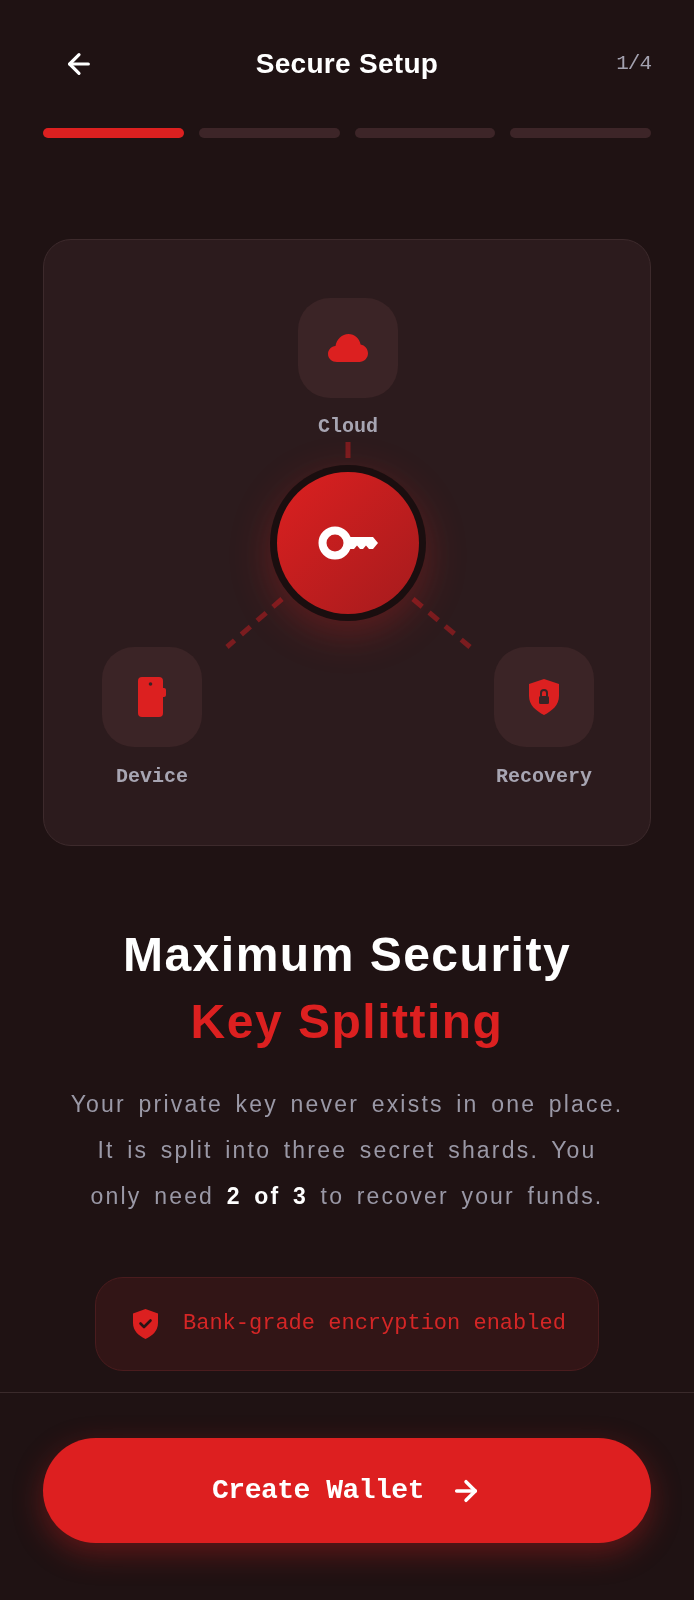 This screenshot has width=694, height=1600. What do you see at coordinates (544, 697) in the screenshot?
I see `shield-lock-icon` at bounding box center [544, 697].